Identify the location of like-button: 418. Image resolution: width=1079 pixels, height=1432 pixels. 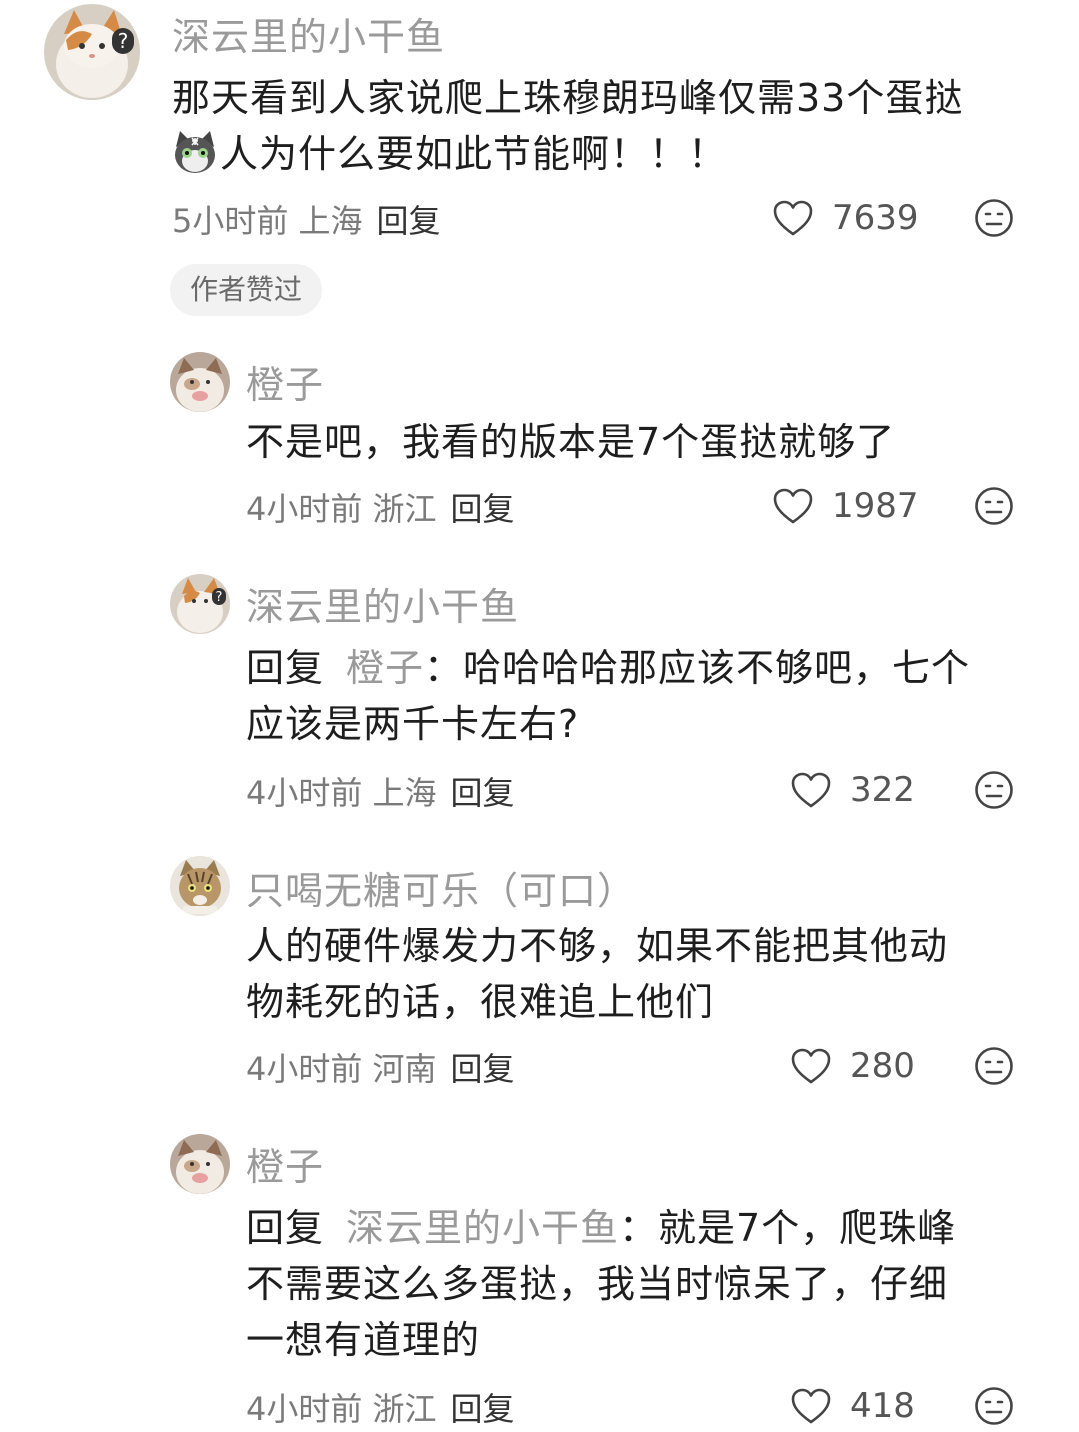
(852, 1406).